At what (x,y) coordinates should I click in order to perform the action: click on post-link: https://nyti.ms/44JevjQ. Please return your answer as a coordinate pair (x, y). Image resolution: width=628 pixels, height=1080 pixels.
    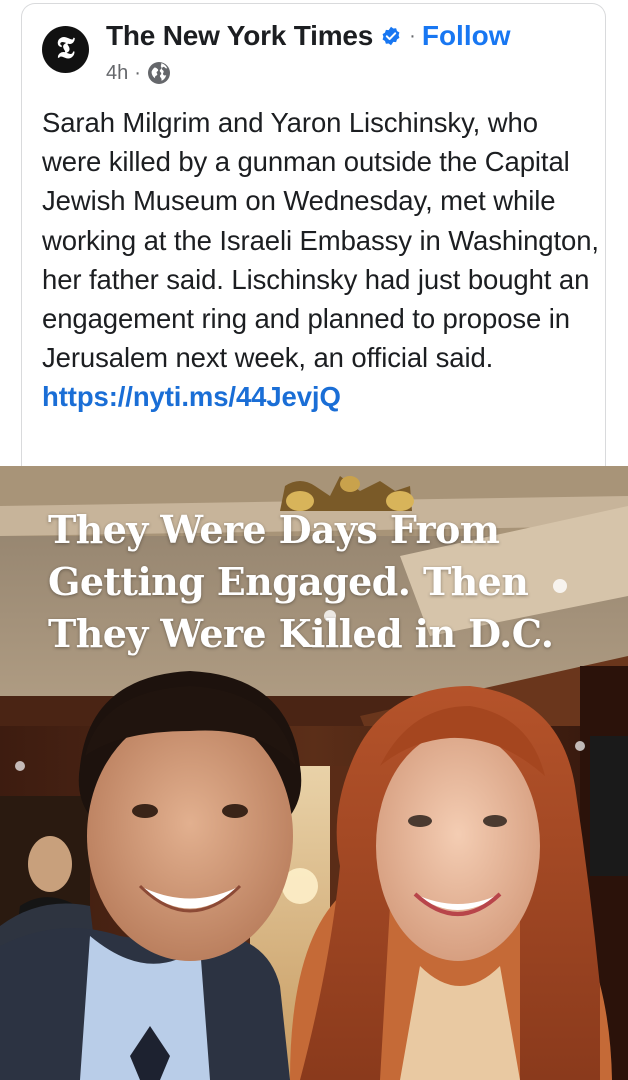
    Looking at the image, I should click on (191, 396).